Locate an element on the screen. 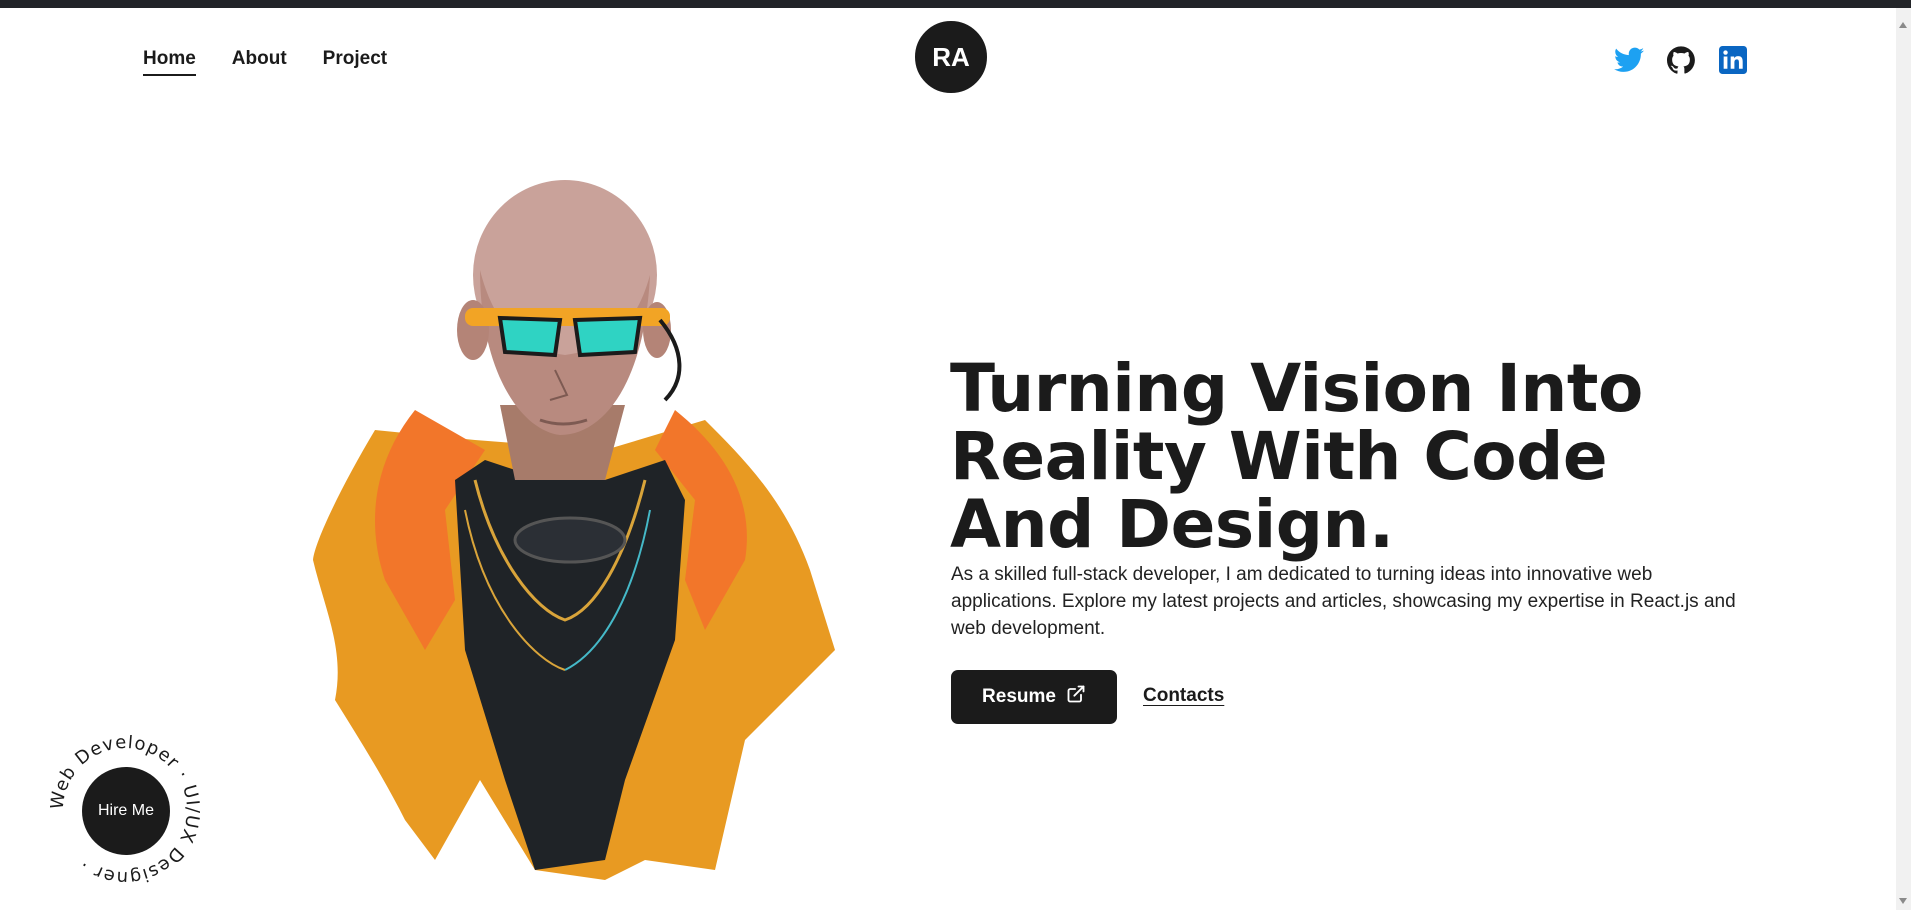 The image size is (1911, 910). hire-me-button: Hire Me is located at coordinates (126, 811).